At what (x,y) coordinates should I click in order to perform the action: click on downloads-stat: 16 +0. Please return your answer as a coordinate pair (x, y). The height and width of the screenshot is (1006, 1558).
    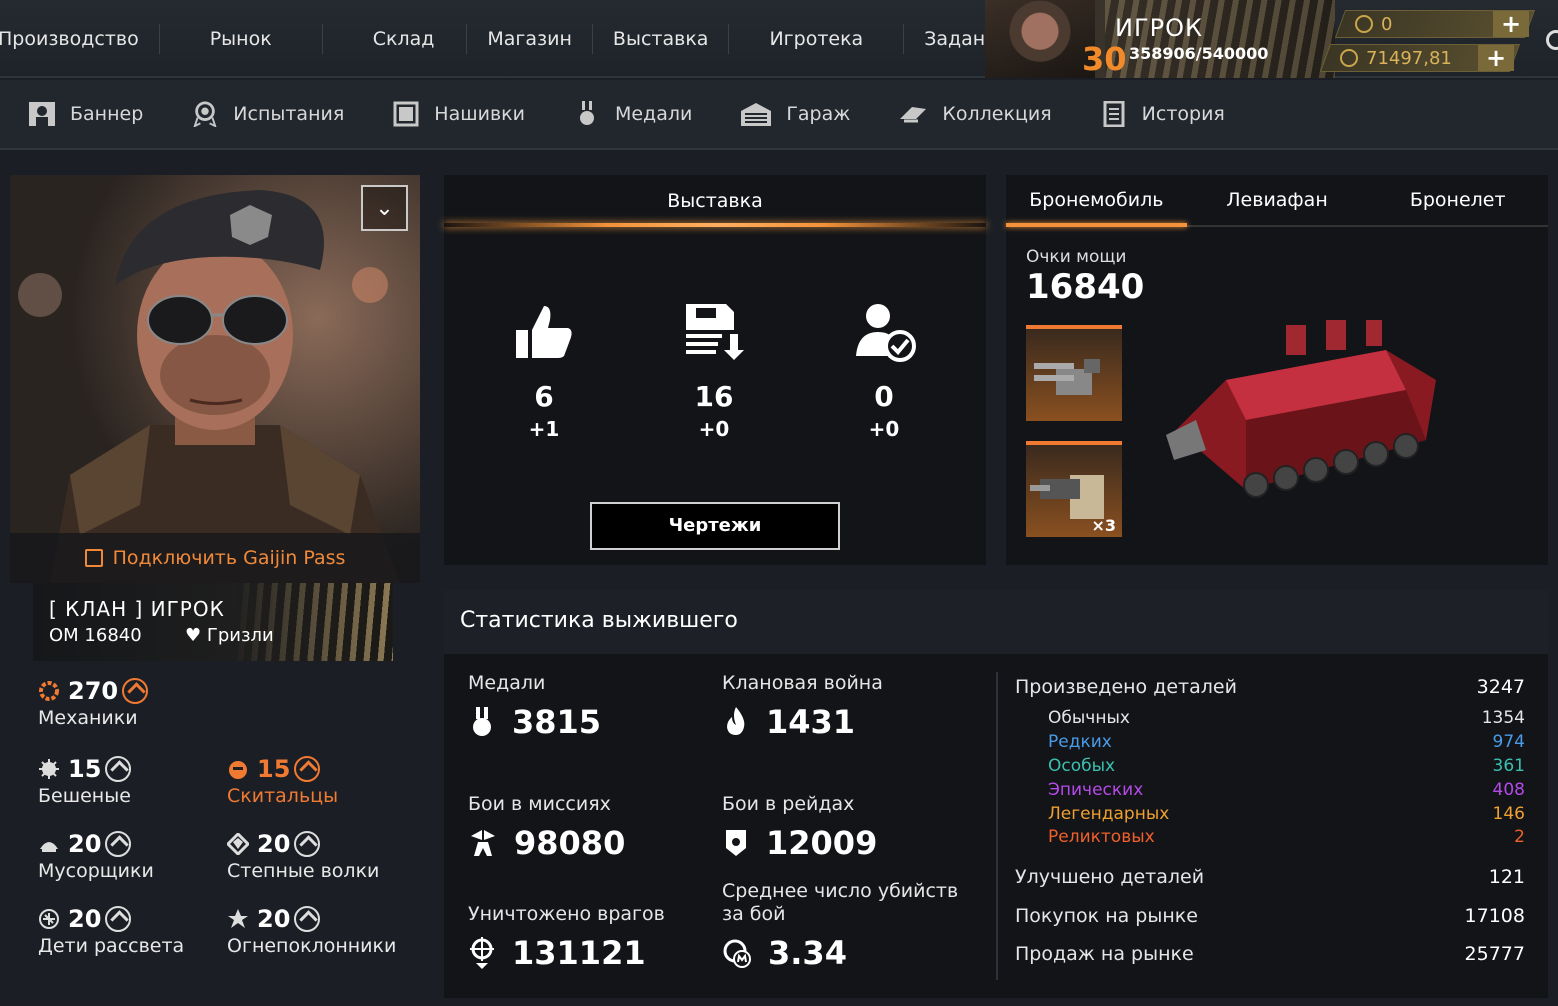
    Looking at the image, I should click on (714, 370).